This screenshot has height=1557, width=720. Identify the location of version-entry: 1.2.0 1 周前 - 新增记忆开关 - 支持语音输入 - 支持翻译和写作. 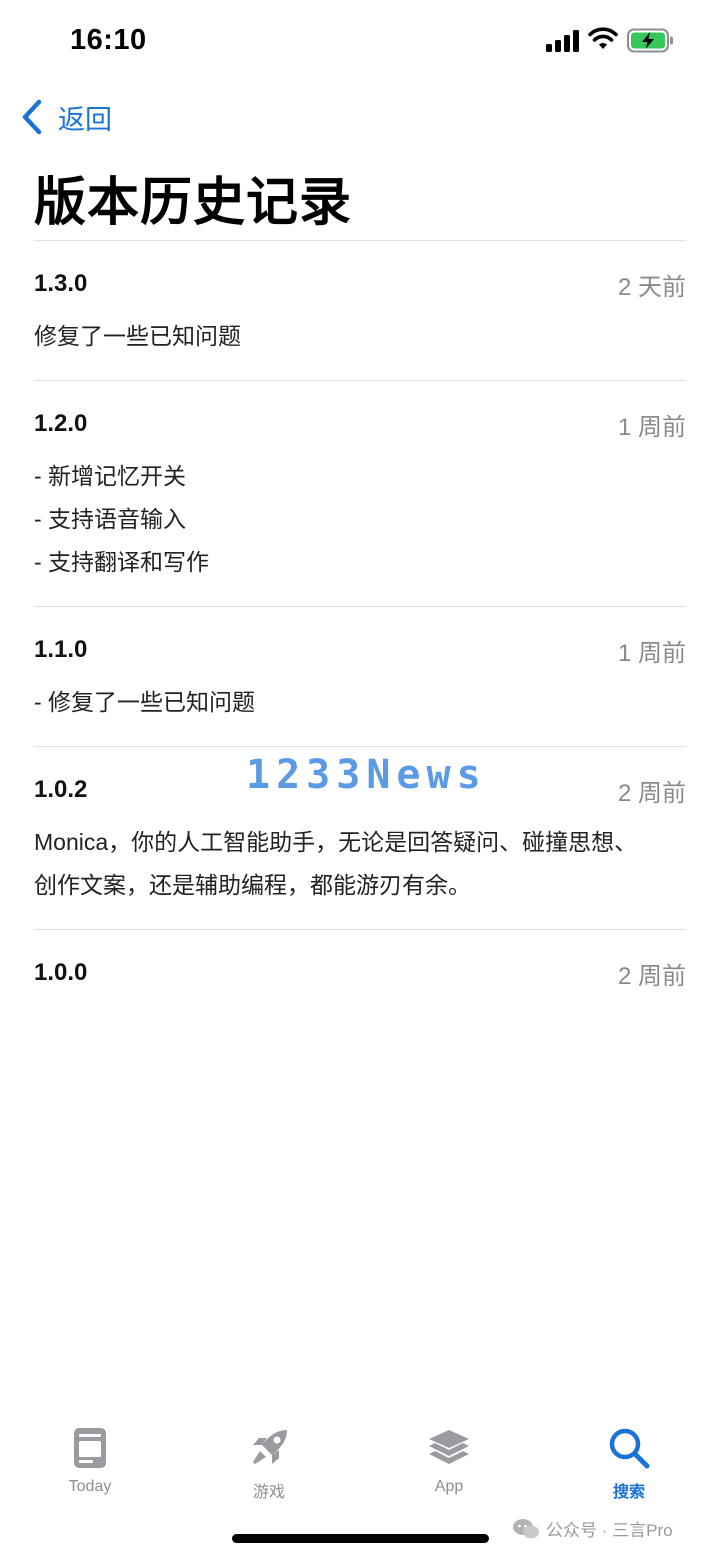
(360, 493).